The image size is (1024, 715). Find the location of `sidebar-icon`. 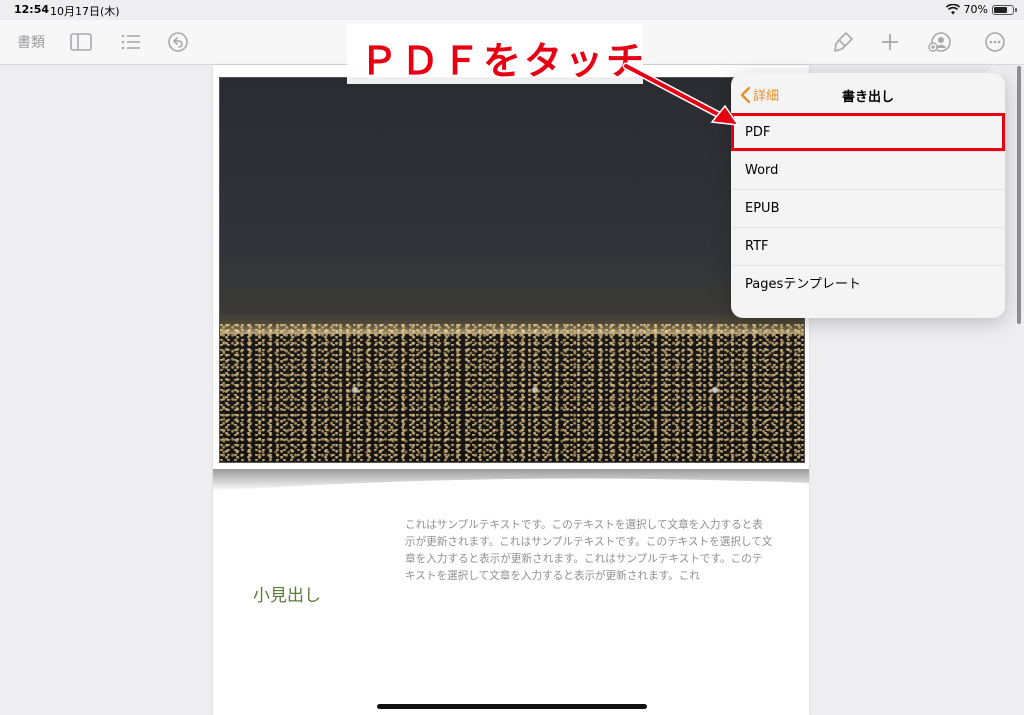

sidebar-icon is located at coordinates (81, 42).